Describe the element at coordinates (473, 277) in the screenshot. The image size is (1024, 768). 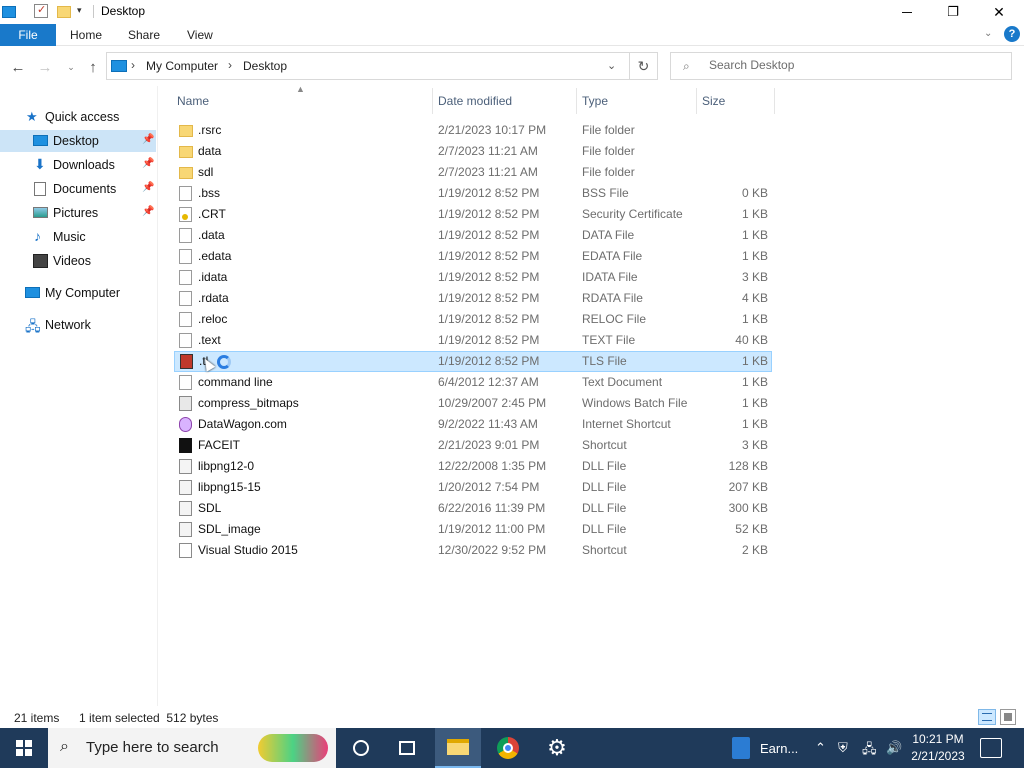
I see `table-row: .idata 1/19/2012 8:52 PM IDATA File 3 KB` at that location.